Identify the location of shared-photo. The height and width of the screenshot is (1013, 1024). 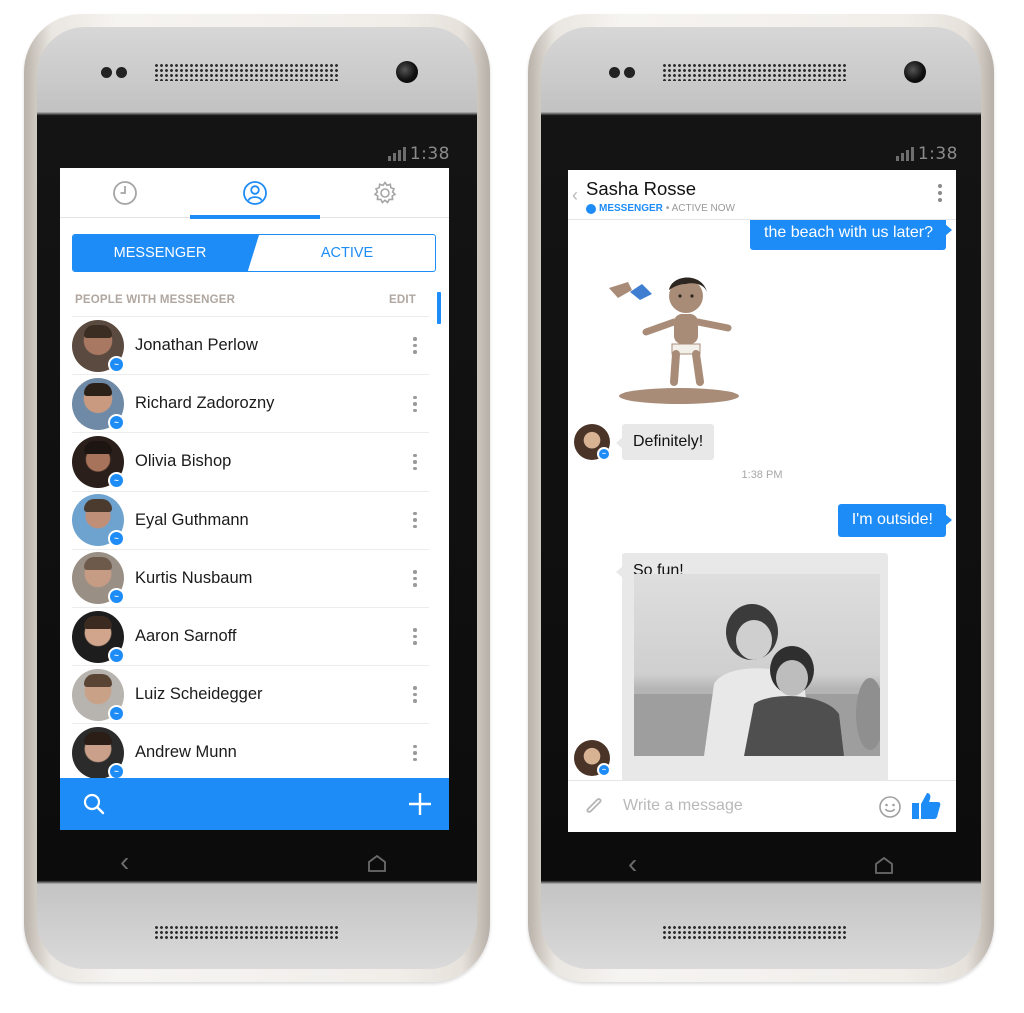
(757, 665).